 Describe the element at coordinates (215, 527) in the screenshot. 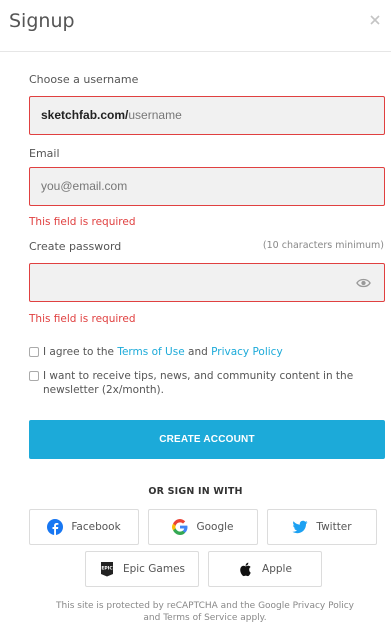

I see `google-label: Google` at that location.